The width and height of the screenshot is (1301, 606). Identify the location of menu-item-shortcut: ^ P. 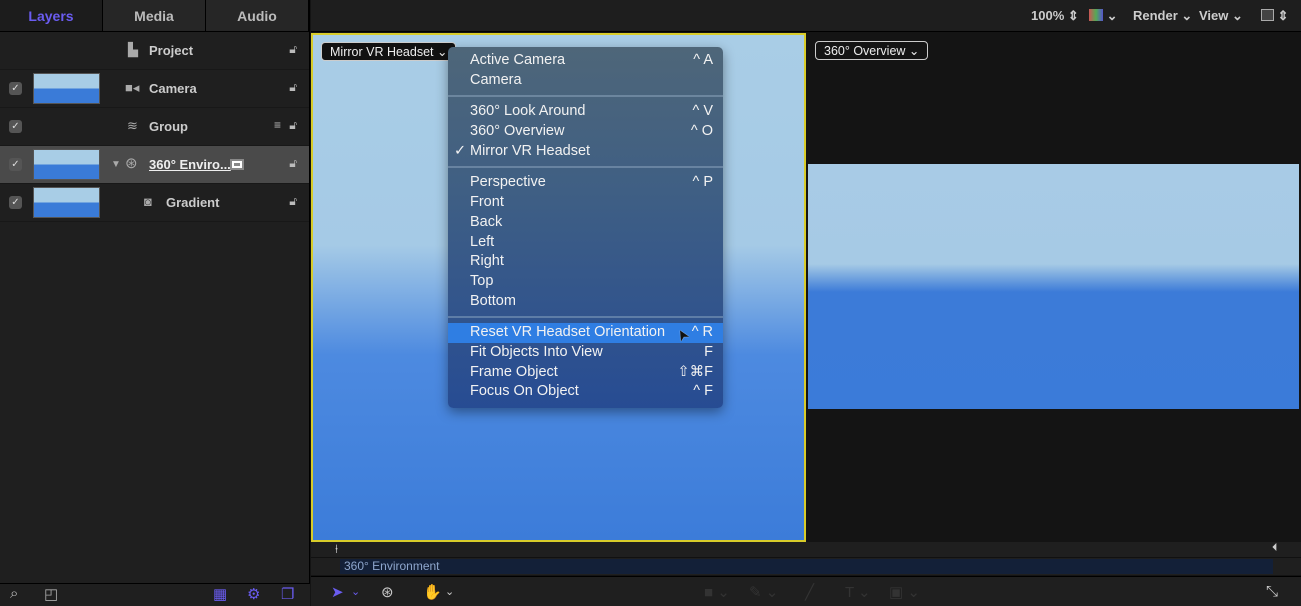
(702, 182).